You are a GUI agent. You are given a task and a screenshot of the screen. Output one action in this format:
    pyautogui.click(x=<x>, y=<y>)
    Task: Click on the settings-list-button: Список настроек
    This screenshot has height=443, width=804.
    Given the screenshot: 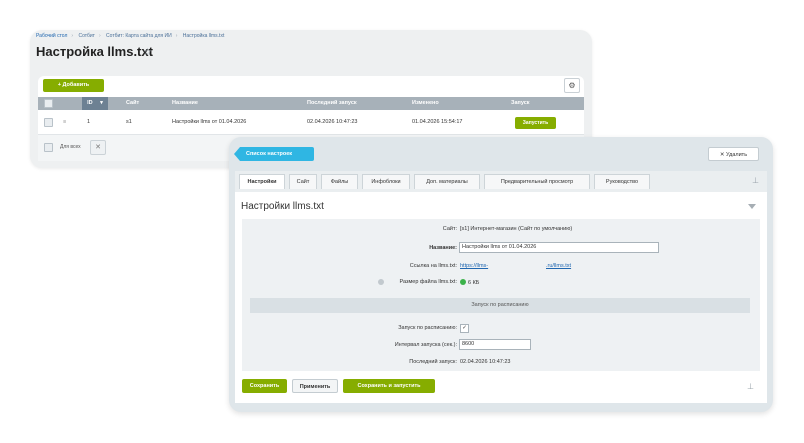 What is the action you would take?
    pyautogui.click(x=274, y=154)
    